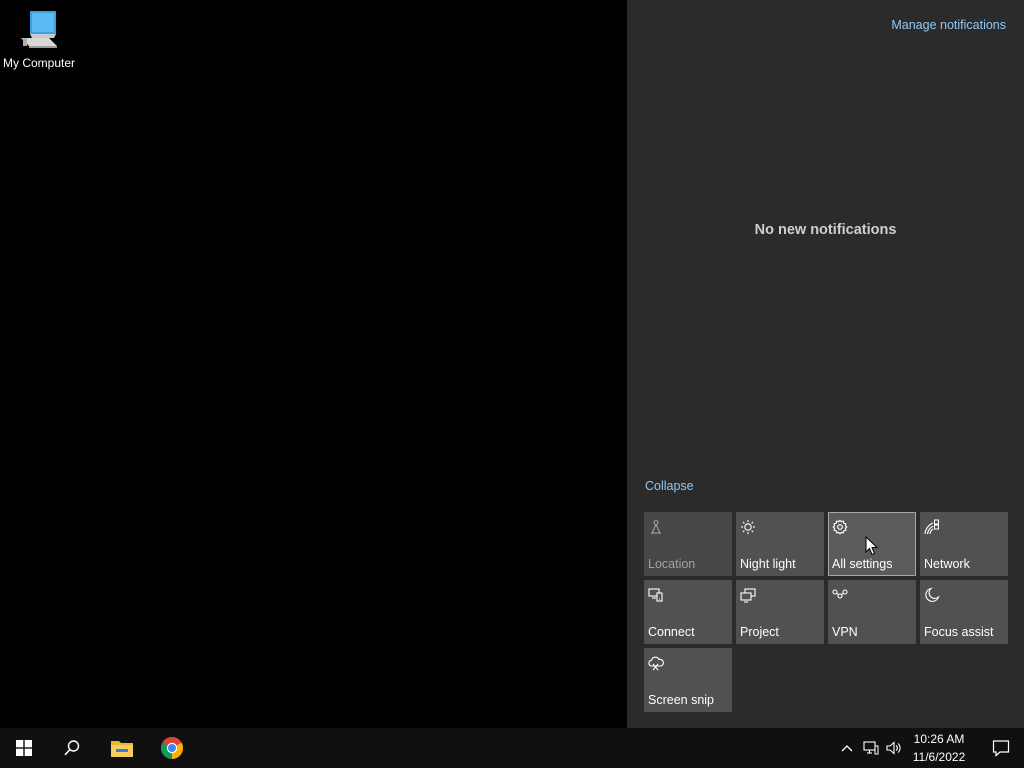 This screenshot has width=1024, height=768. I want to click on connect-icon, so click(655, 595).